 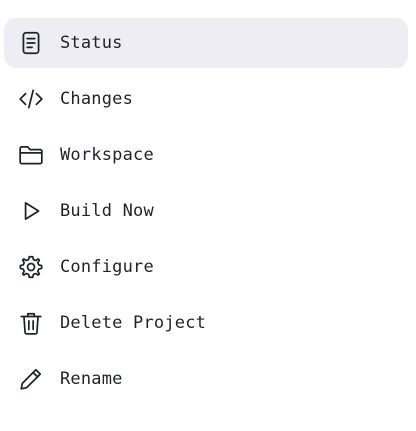 I want to click on trash-icon, so click(x=31, y=323).